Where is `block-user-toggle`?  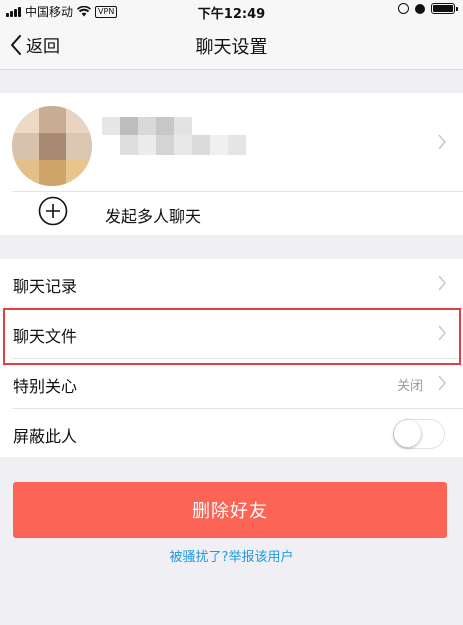
block-user-toggle is located at coordinates (419, 434).